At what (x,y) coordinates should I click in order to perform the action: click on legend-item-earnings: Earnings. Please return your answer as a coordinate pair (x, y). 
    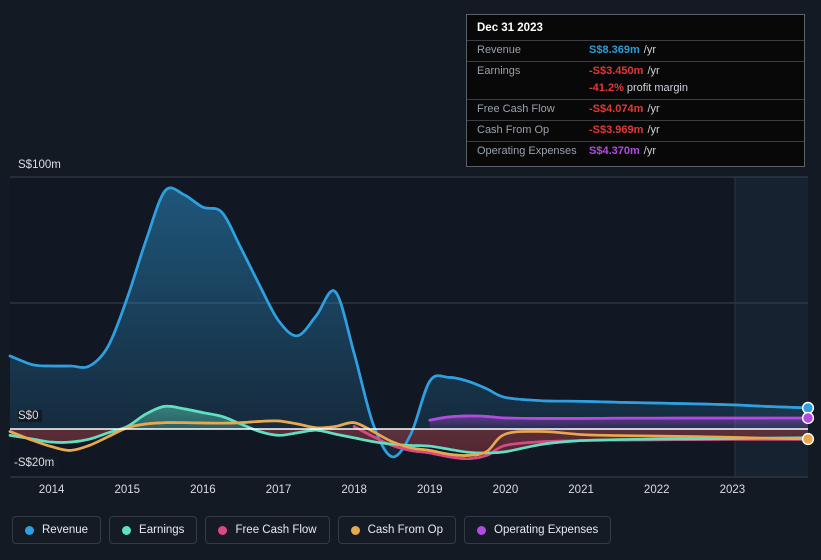
    Looking at the image, I should click on (153, 530).